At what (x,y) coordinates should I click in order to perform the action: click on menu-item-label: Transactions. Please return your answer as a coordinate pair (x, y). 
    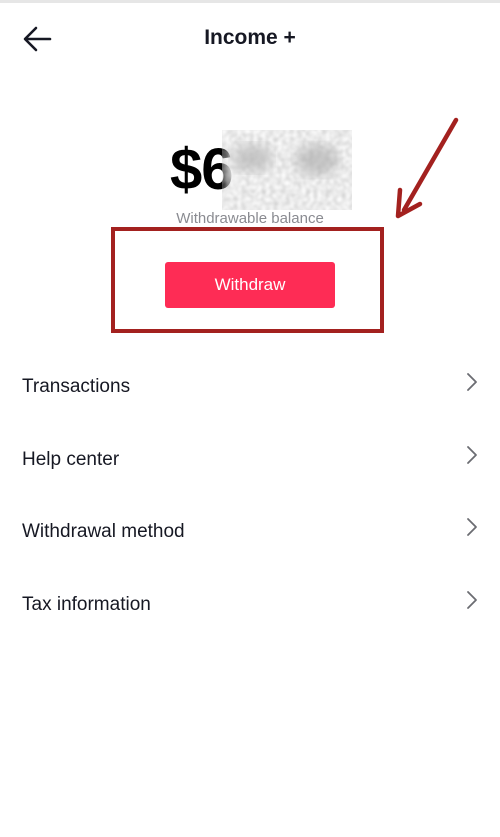
    Looking at the image, I should click on (76, 386).